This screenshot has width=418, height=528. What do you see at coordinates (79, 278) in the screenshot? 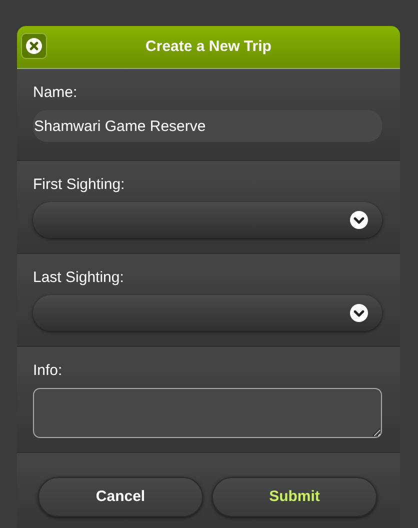
I see `field-label: Last Sighting:` at bounding box center [79, 278].